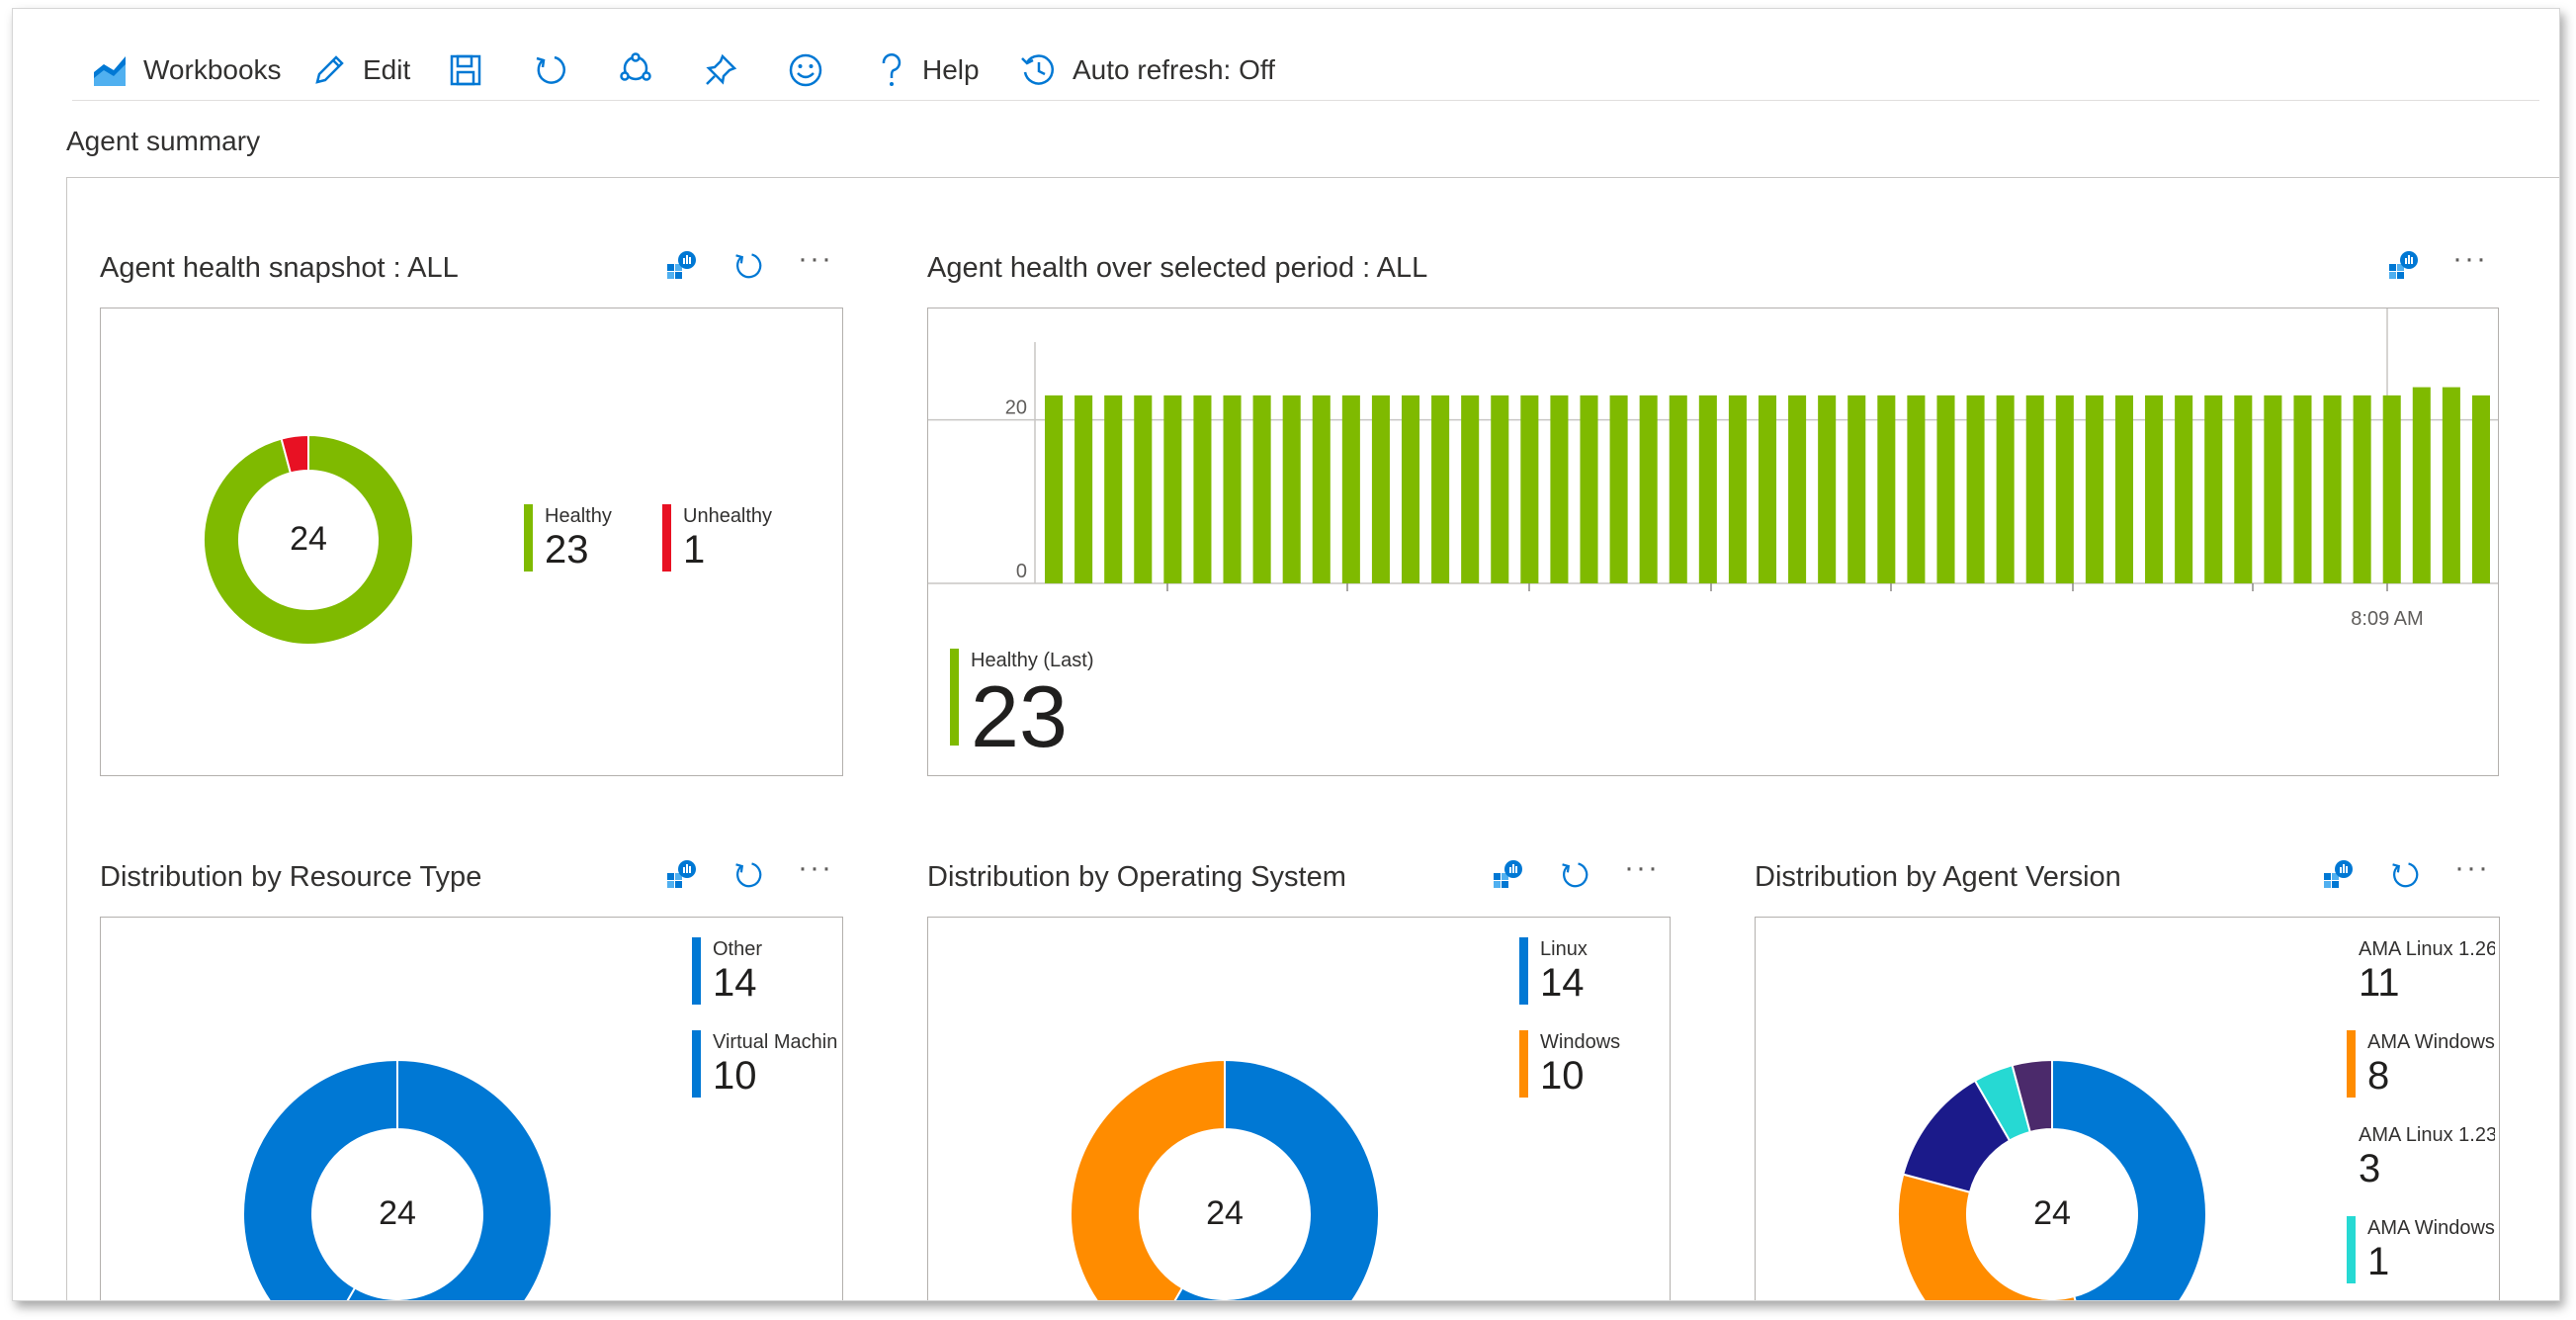  What do you see at coordinates (2427, 949) in the screenshot?
I see `legend-label: AMA Linux 1.26` at bounding box center [2427, 949].